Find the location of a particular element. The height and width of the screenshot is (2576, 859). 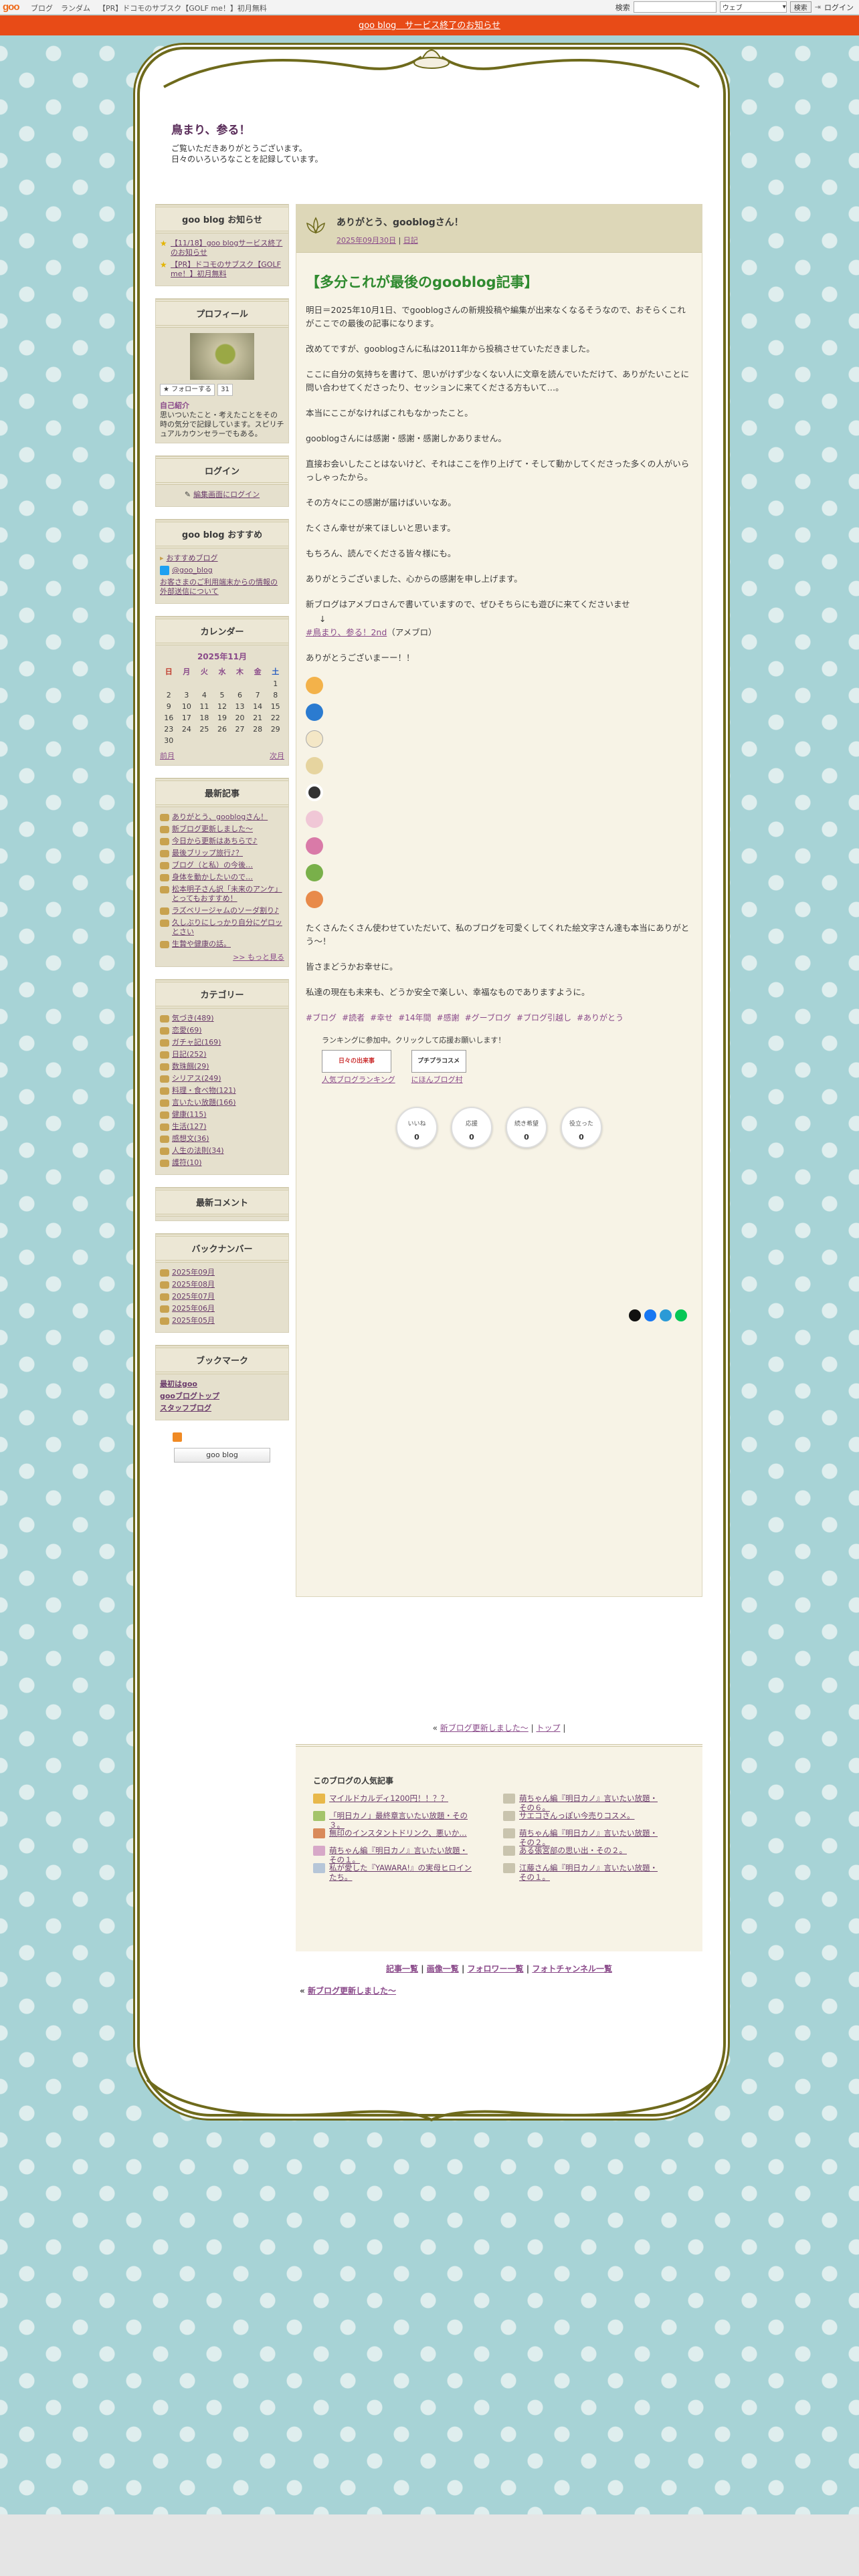

category-link: 人生の法則(34) is located at coordinates (198, 1151).